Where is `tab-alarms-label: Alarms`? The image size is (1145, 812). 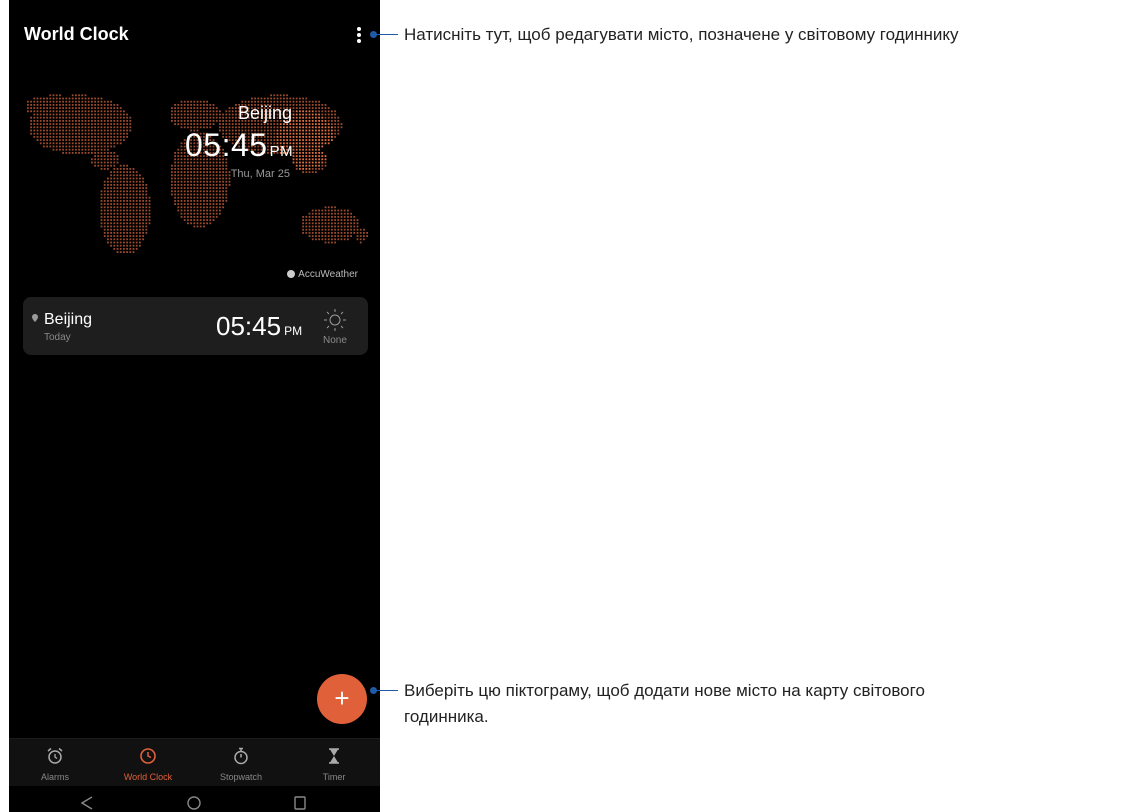 tab-alarms-label: Alarms is located at coordinates (54, 777).